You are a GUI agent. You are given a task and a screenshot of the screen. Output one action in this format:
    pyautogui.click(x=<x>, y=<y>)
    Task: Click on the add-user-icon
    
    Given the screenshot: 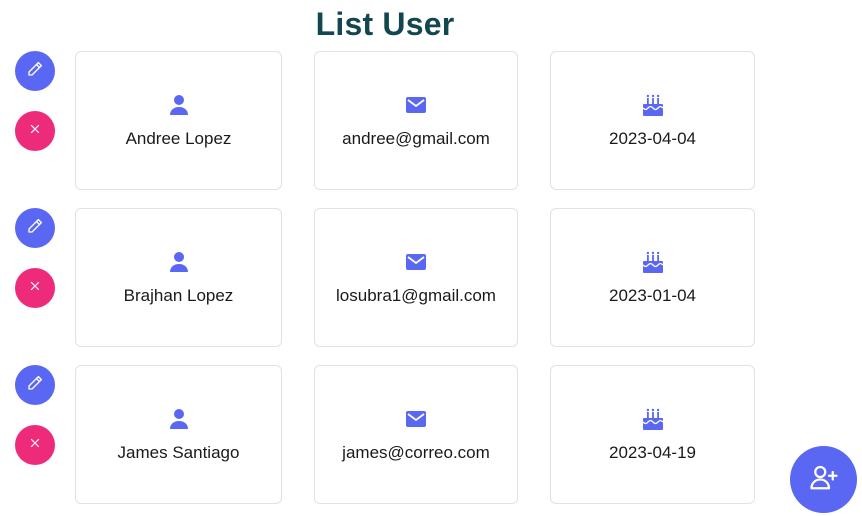 What is the action you would take?
    pyautogui.click(x=824, y=479)
    